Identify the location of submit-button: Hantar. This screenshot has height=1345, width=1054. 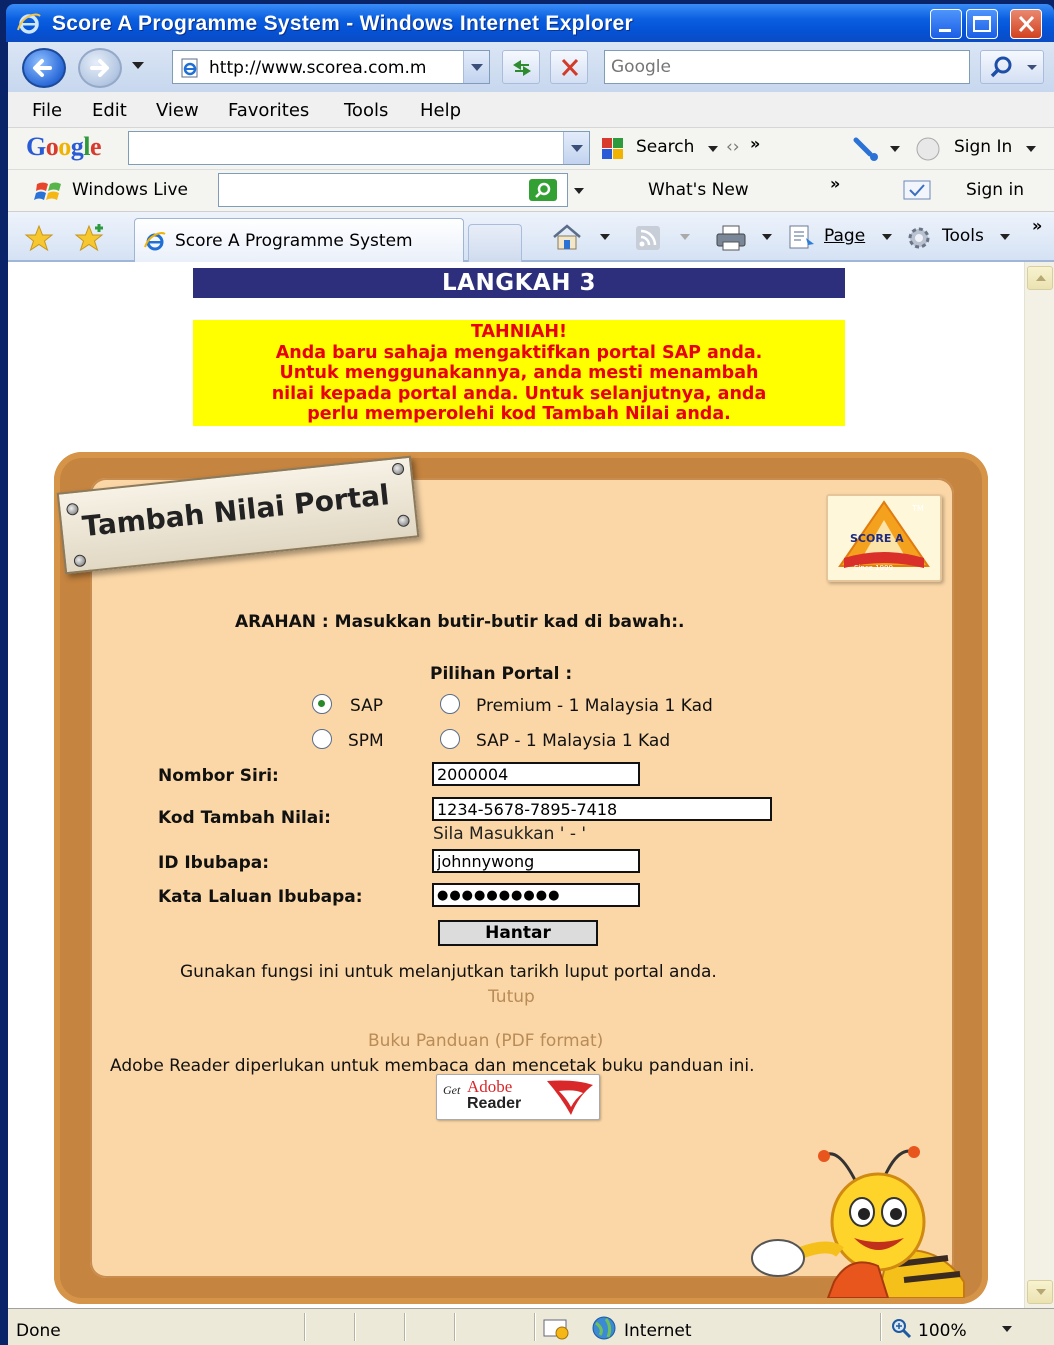
(518, 933).